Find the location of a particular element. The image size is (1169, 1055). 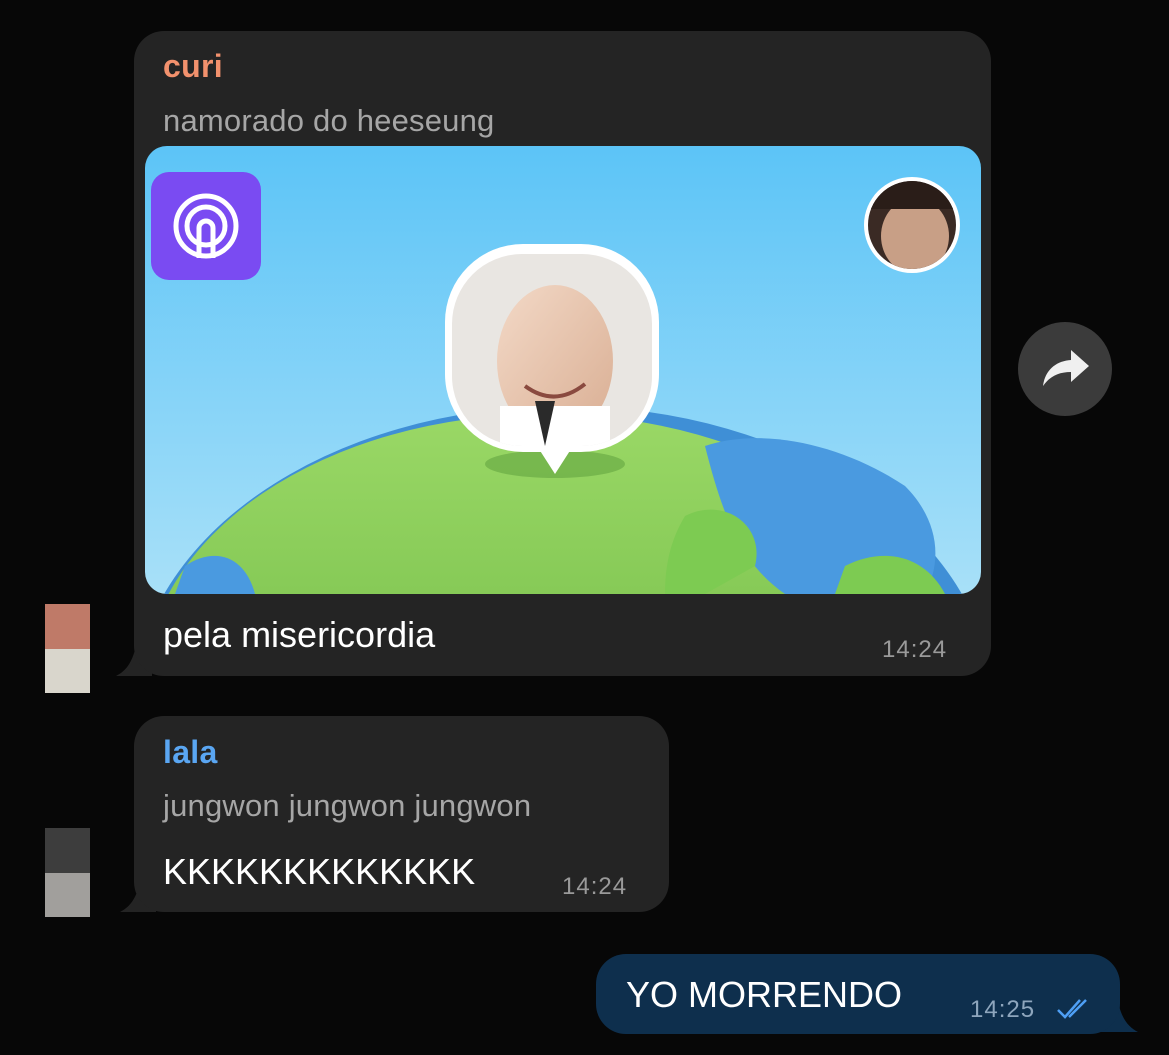

outgoing-message-text: YO MORRENDO is located at coordinates (764, 994).